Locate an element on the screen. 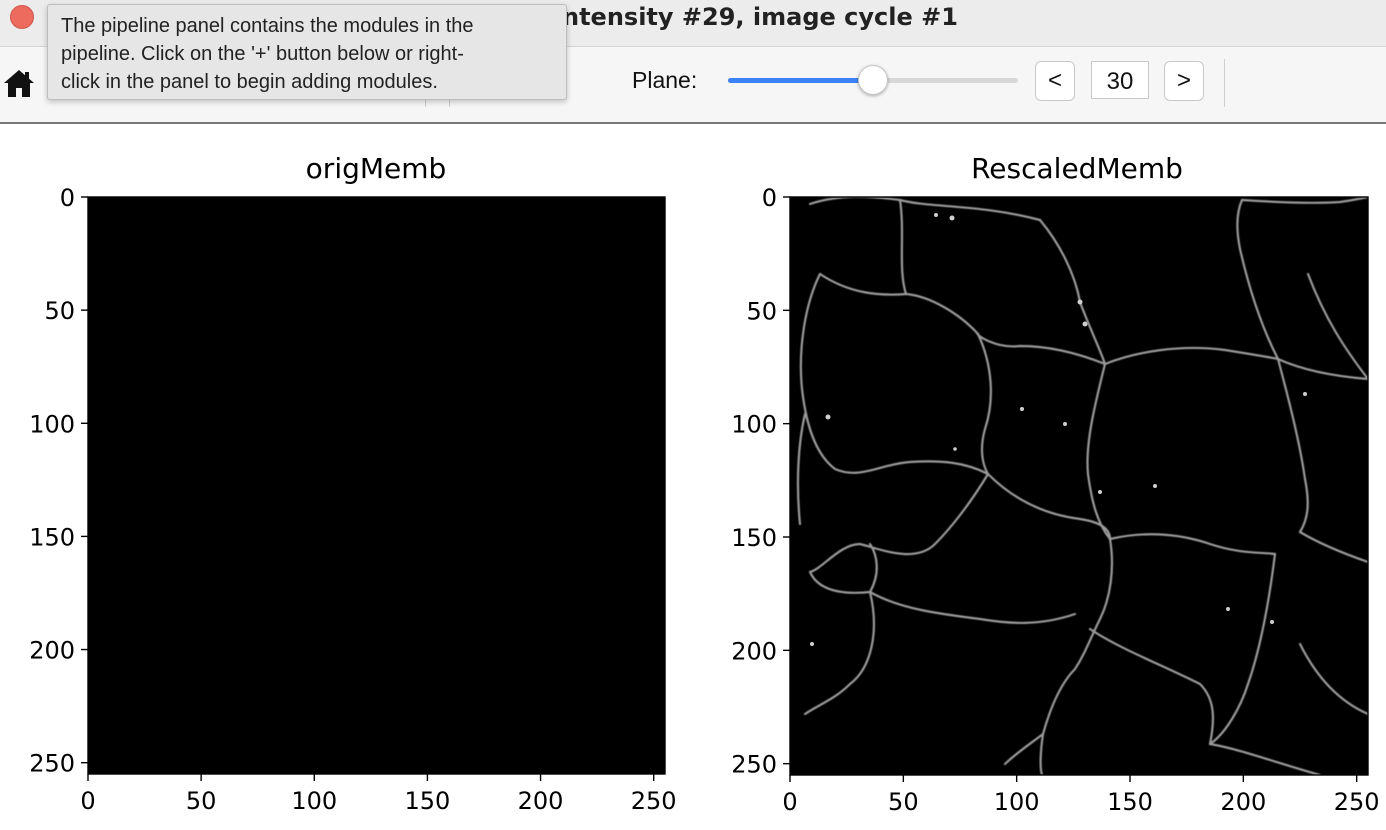  RescaledMemb-y-tick-label: 50 is located at coordinates (761, 311).